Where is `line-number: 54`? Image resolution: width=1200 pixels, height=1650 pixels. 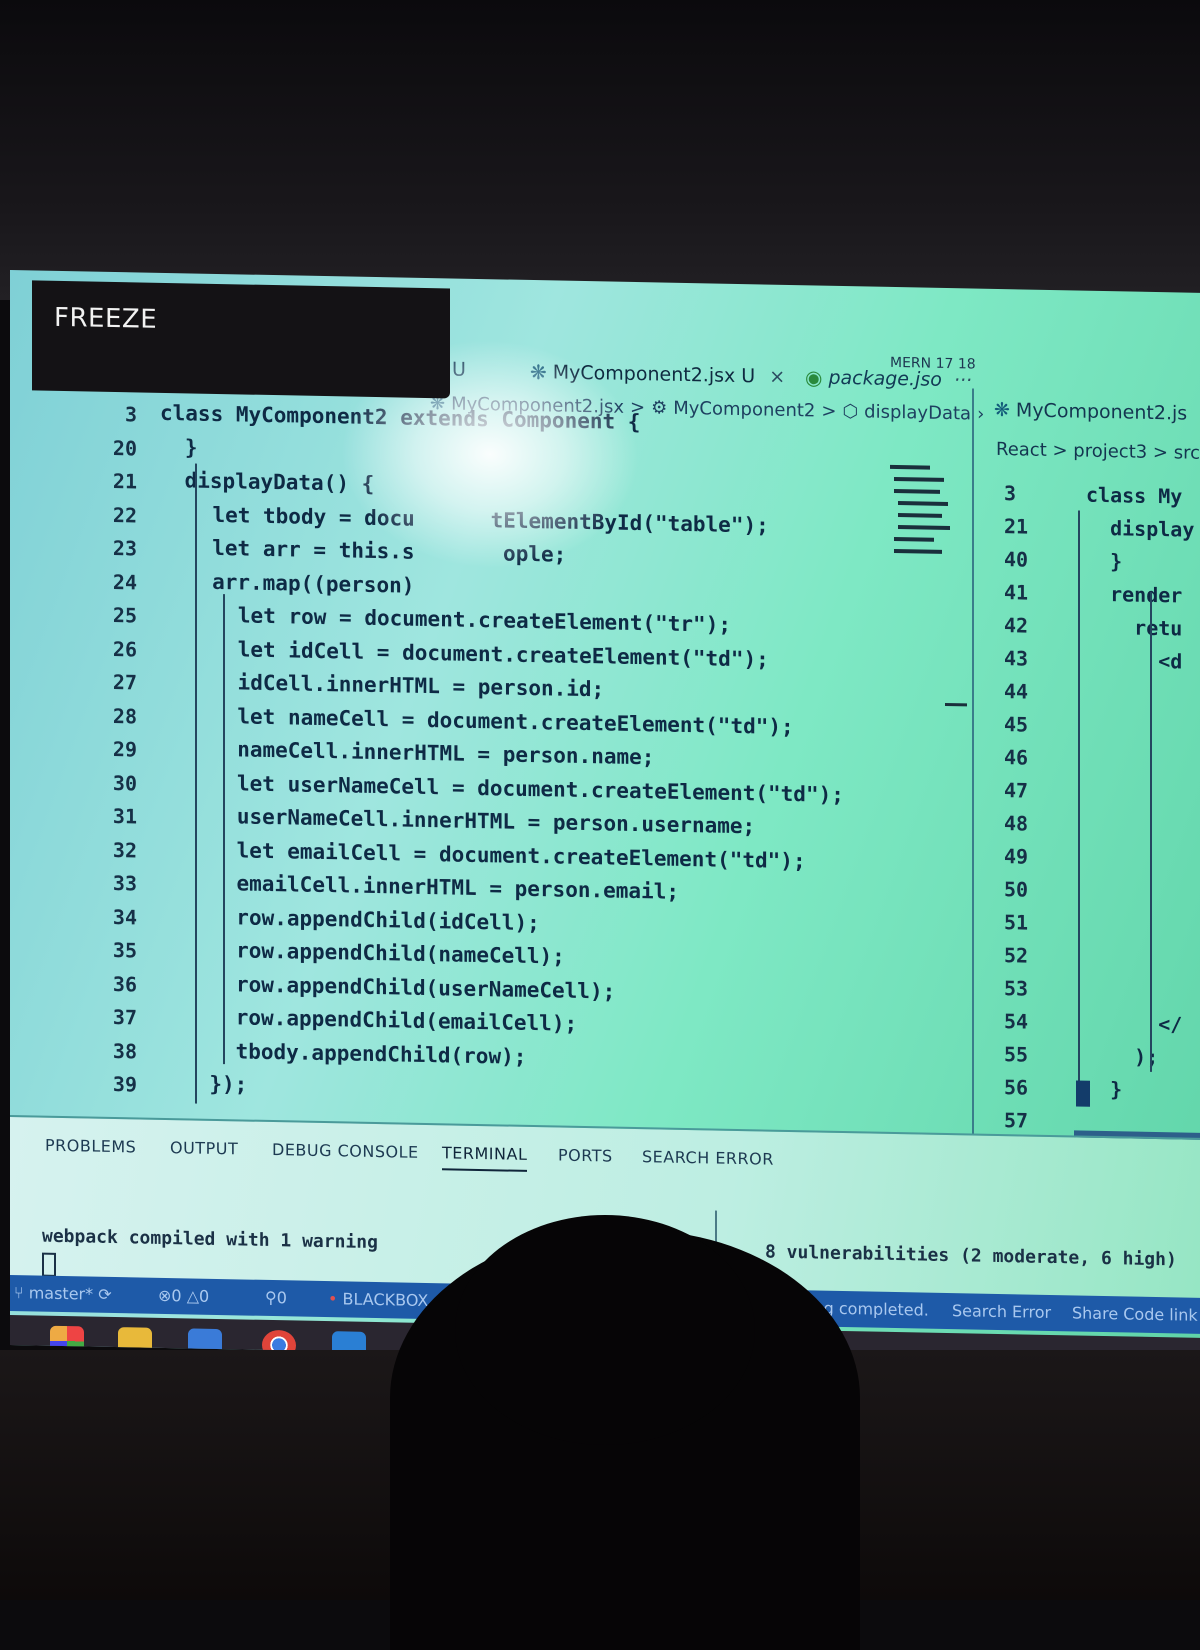 line-number: 54 is located at coordinates (1016, 1021).